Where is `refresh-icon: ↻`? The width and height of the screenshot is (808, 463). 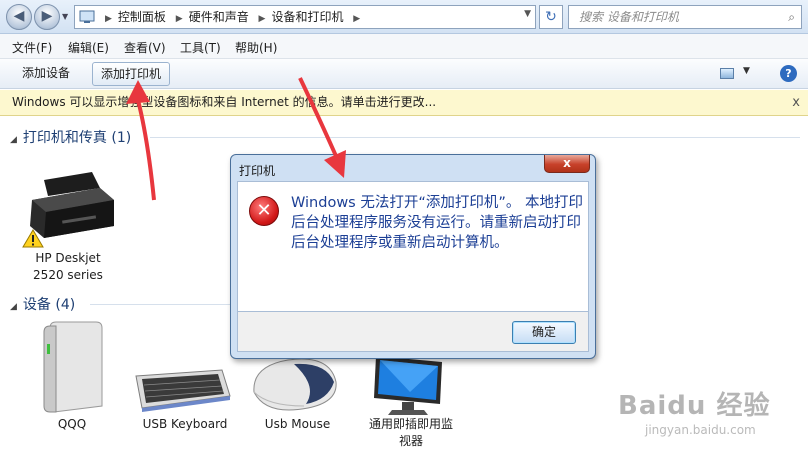 refresh-icon: ↻ is located at coordinates (551, 17).